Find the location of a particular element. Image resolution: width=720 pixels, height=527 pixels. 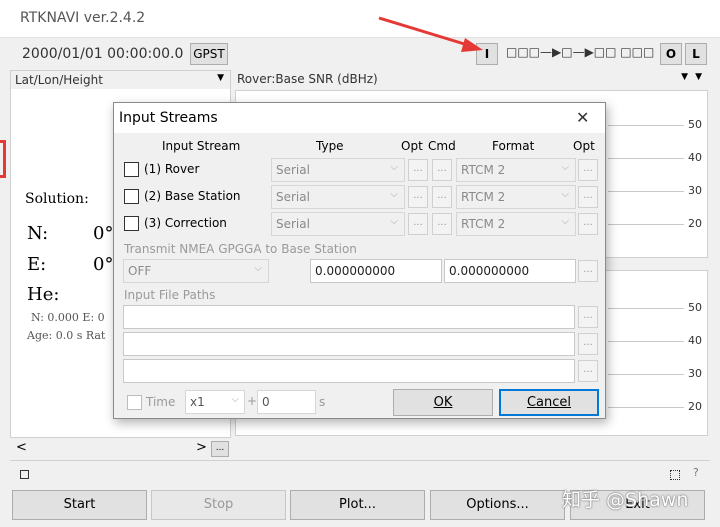

next-button: > is located at coordinates (201, 447).